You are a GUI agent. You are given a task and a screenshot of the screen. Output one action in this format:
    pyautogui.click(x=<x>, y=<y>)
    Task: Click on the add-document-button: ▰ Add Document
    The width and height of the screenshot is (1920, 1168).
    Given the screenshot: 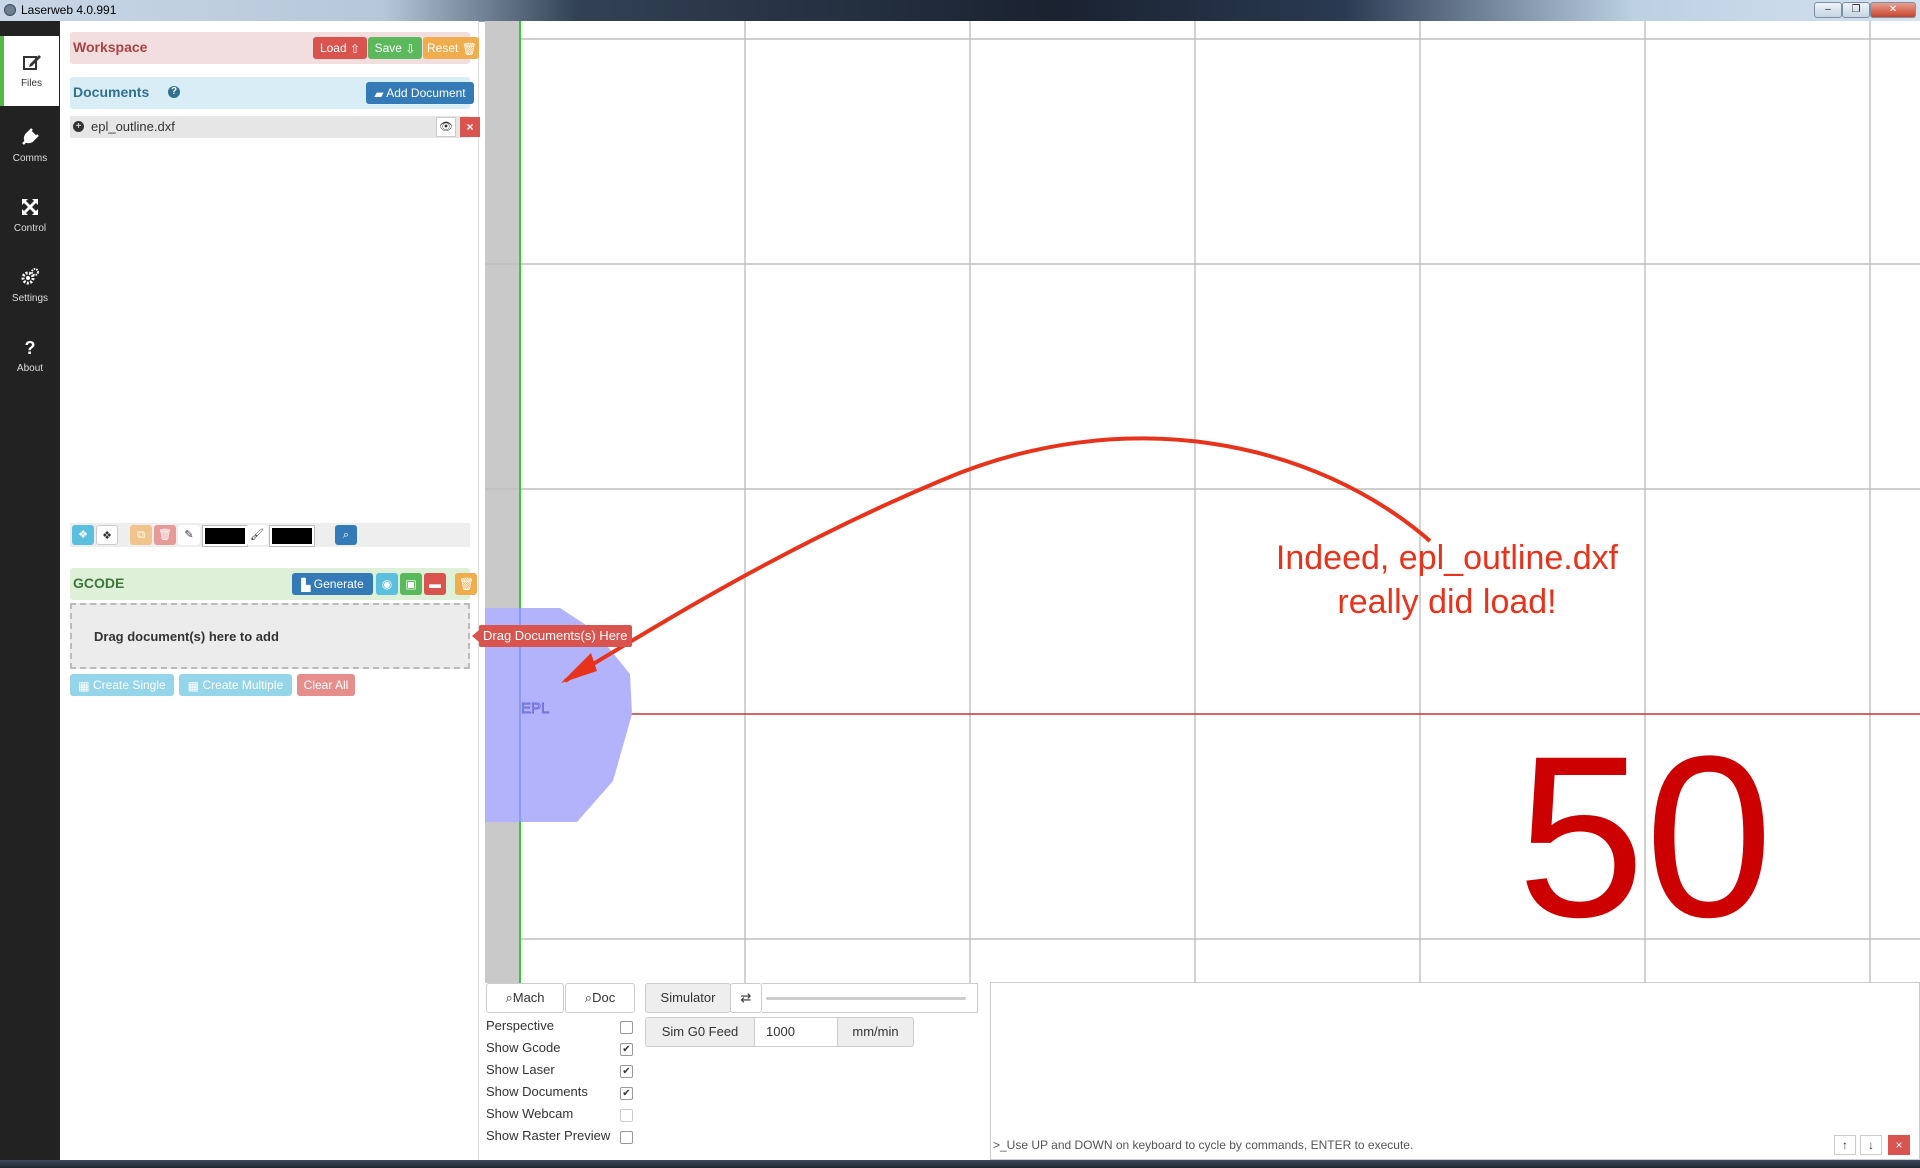 What is the action you would take?
    pyautogui.click(x=420, y=93)
    